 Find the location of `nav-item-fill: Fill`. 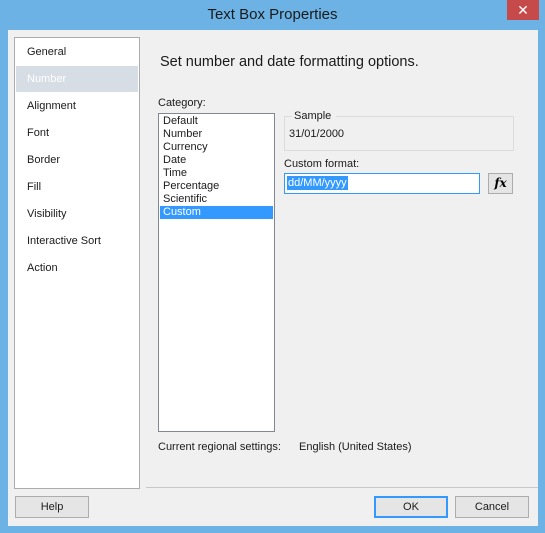

nav-item-fill: Fill is located at coordinates (77, 187).